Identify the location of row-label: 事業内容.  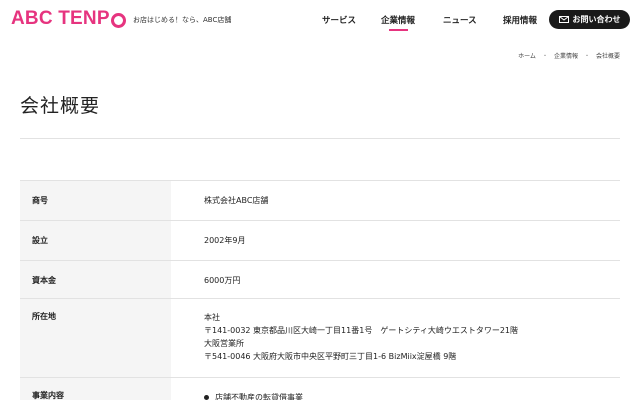
(95, 389).